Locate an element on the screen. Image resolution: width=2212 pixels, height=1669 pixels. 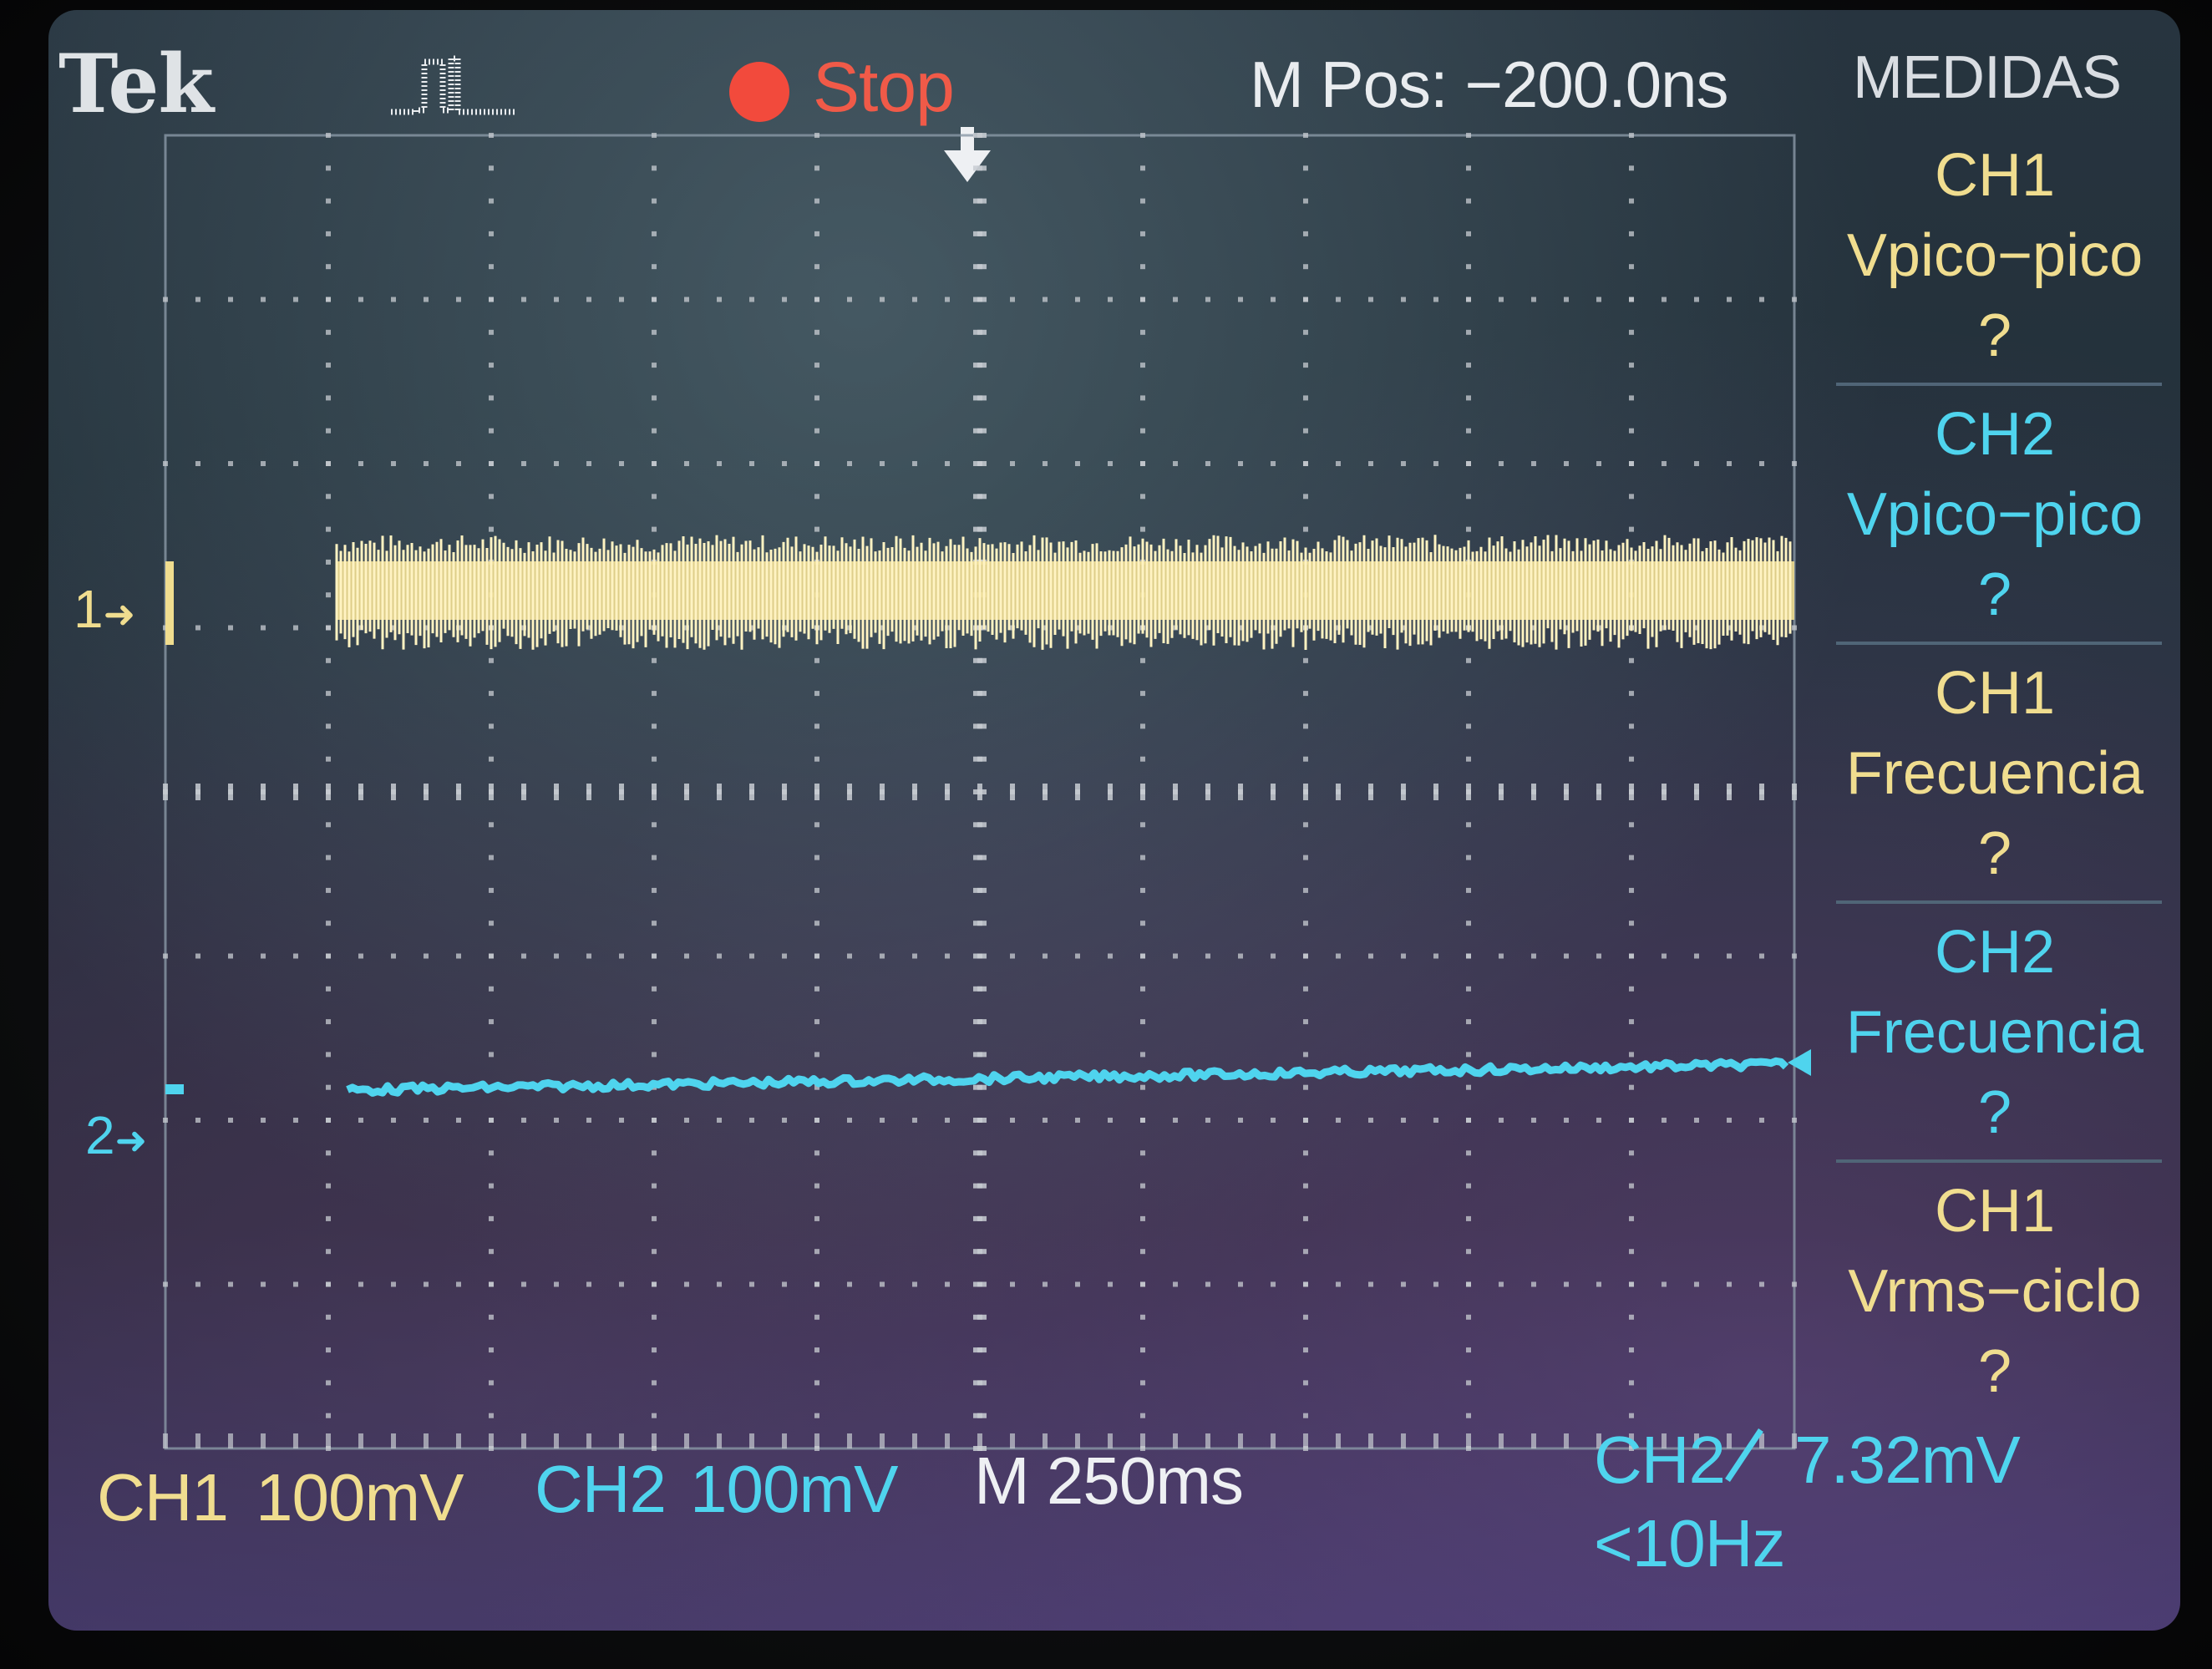
trigger-source: CH2 is located at coordinates (1660, 1460).